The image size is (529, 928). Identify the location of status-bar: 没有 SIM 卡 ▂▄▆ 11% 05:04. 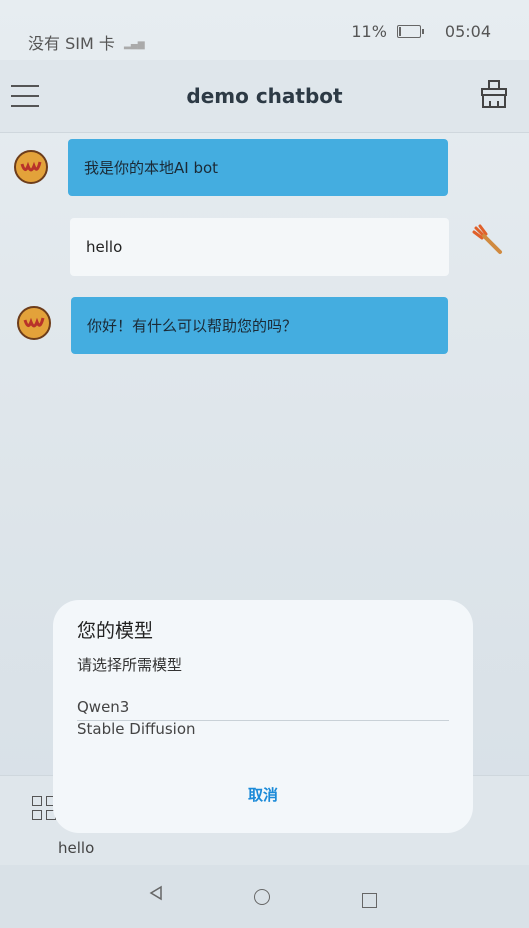
(264, 30).